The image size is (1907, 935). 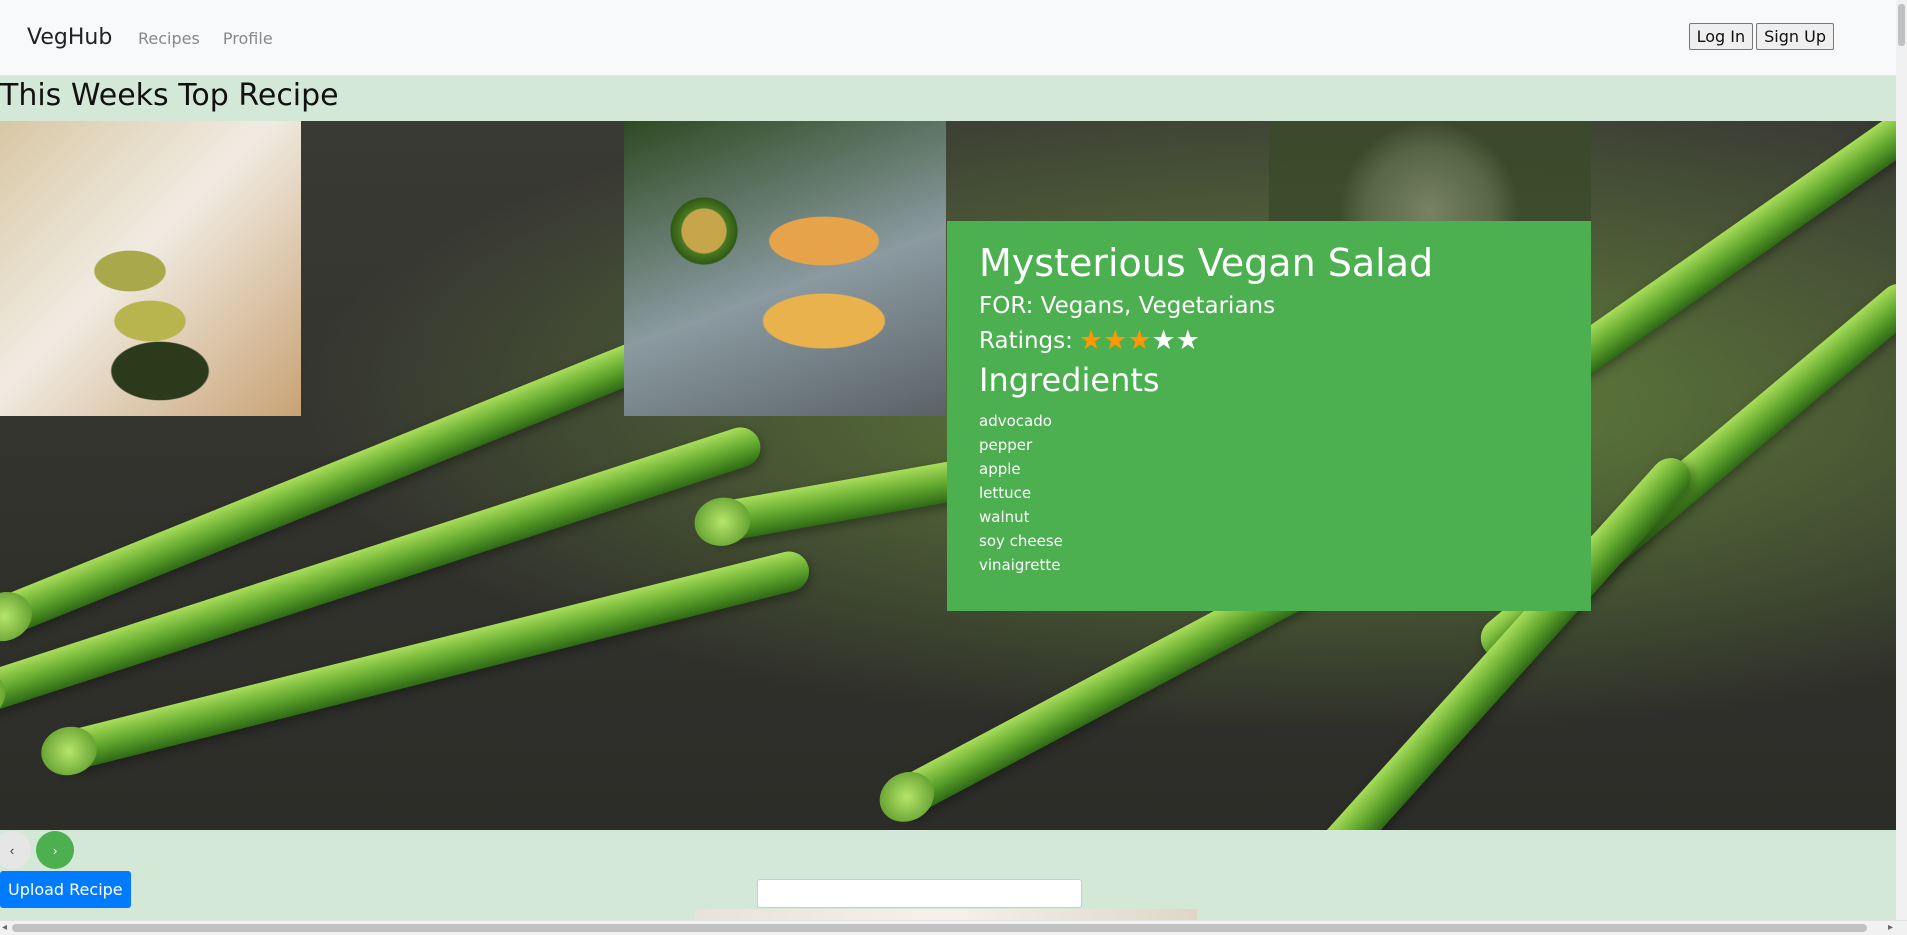 I want to click on vertical-scrollbar, so click(x=1901, y=460).